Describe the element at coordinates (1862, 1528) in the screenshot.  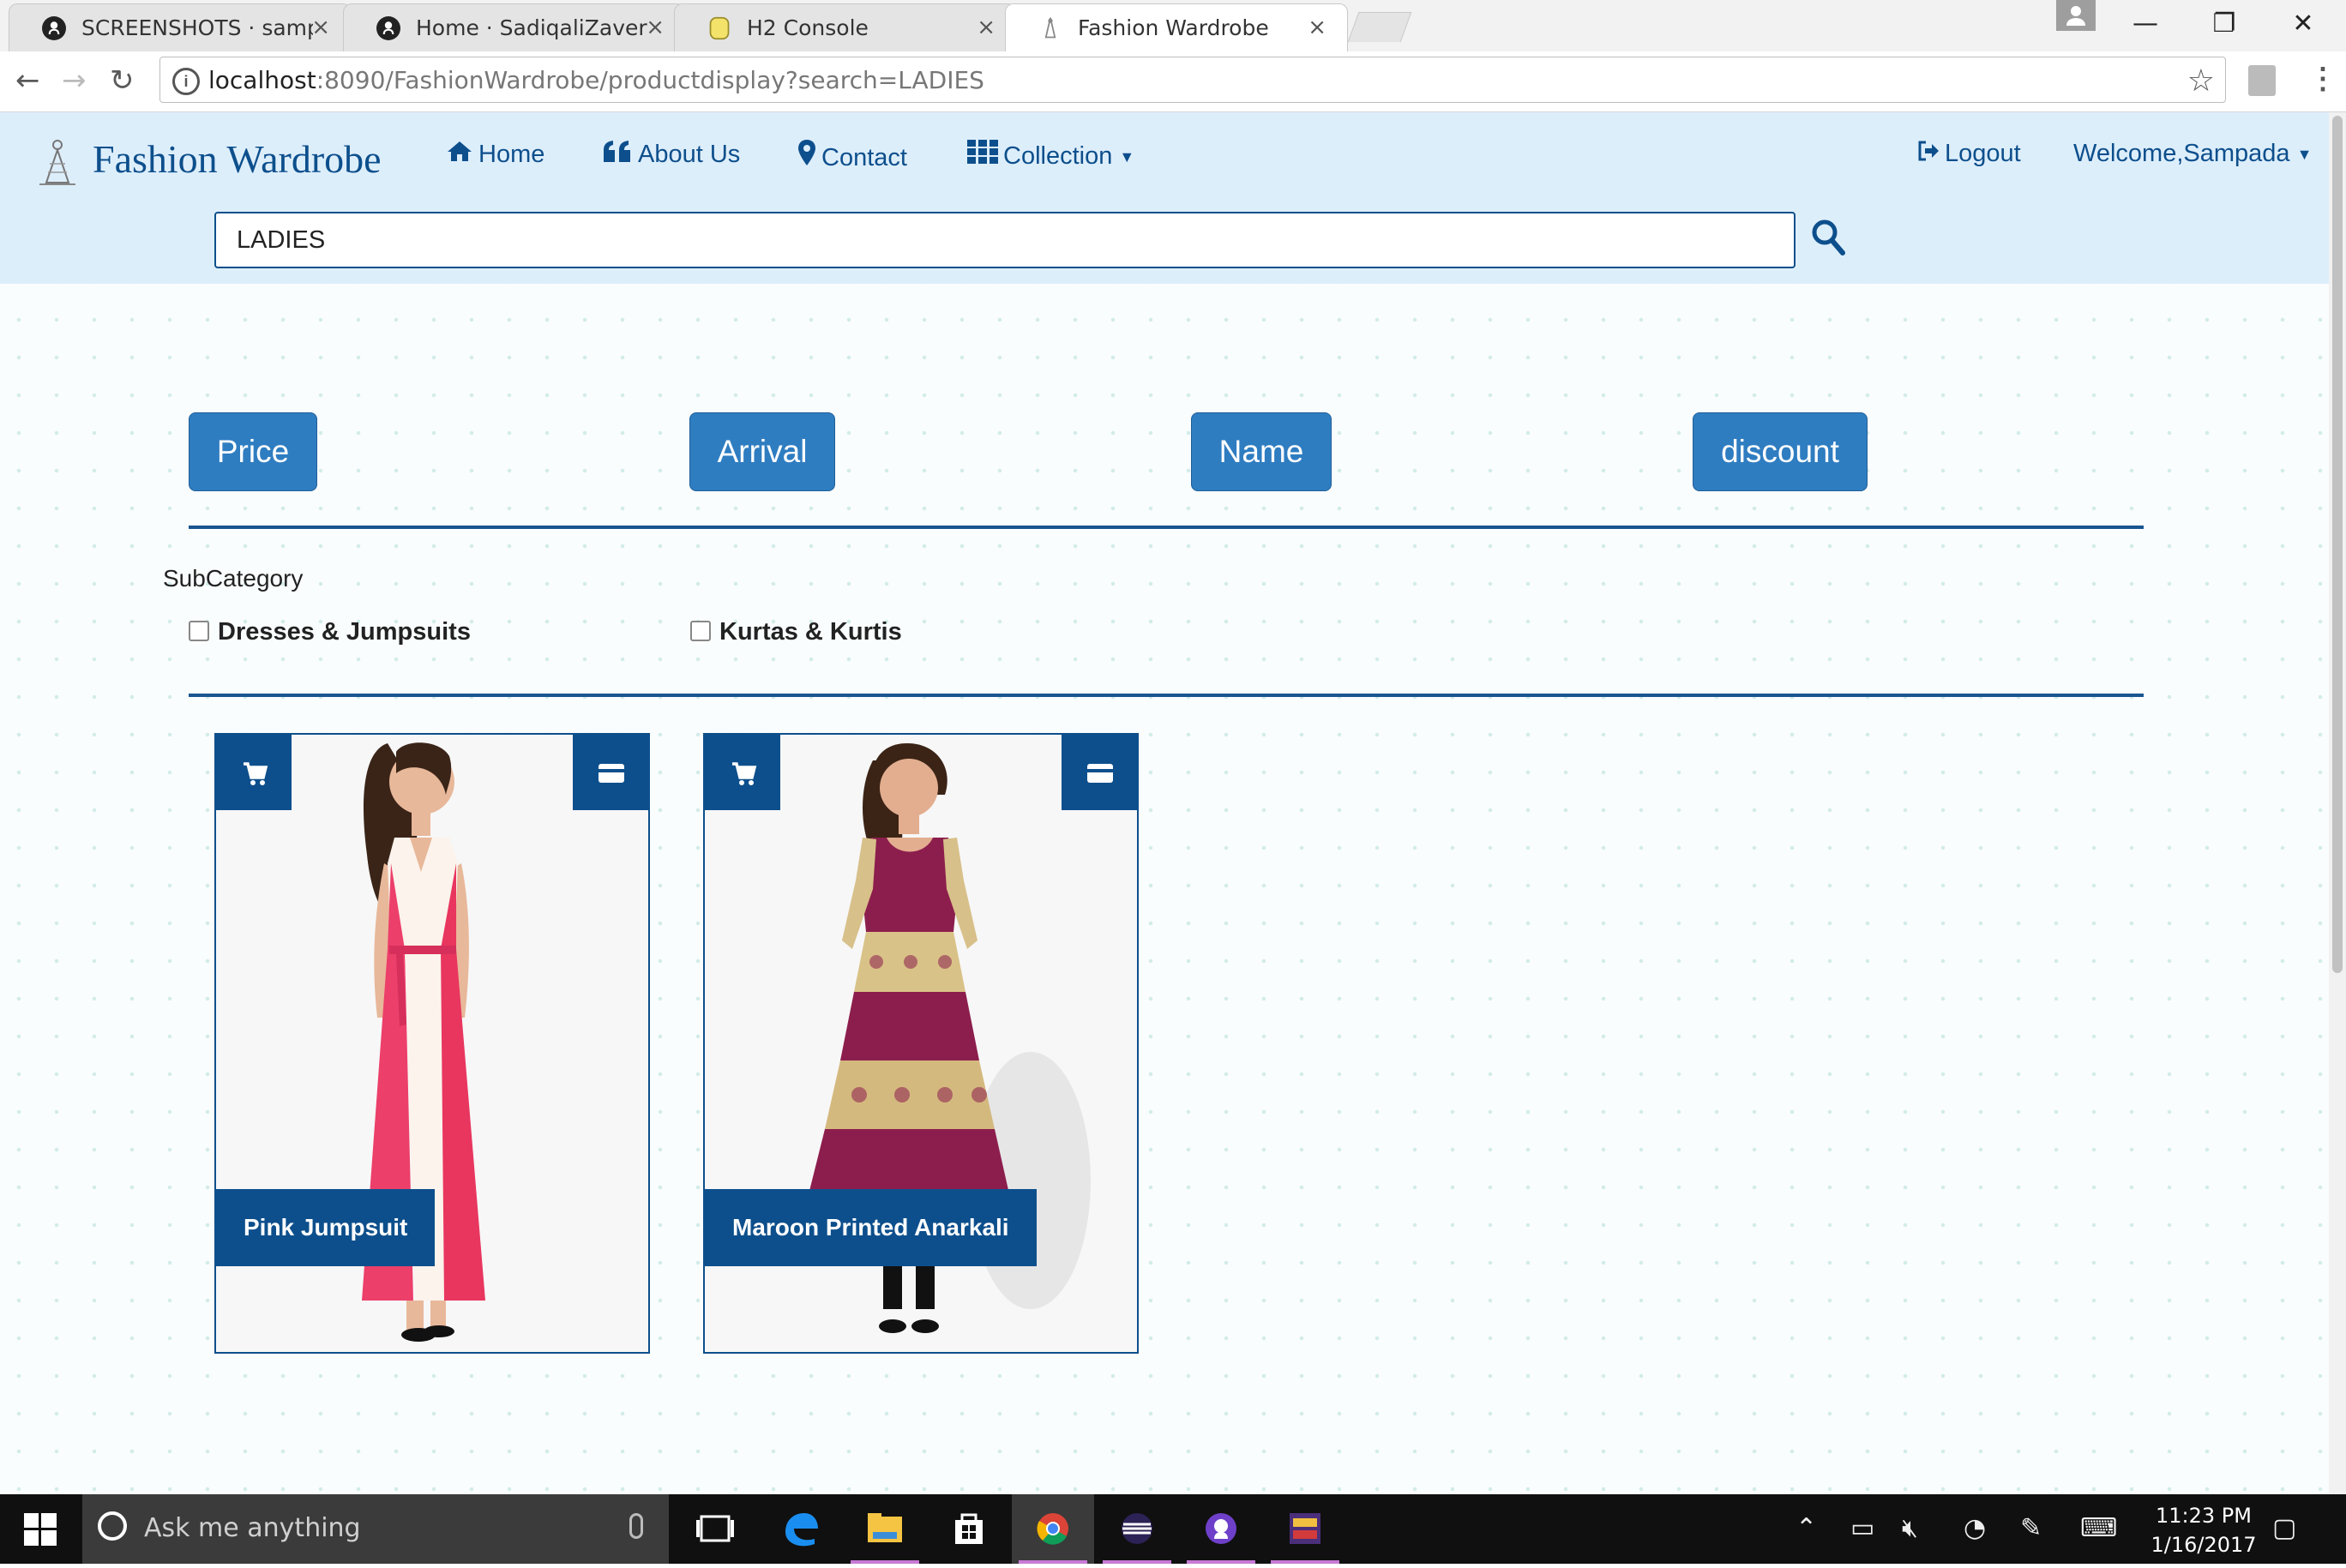
I see `battery-icon: ▭` at that location.